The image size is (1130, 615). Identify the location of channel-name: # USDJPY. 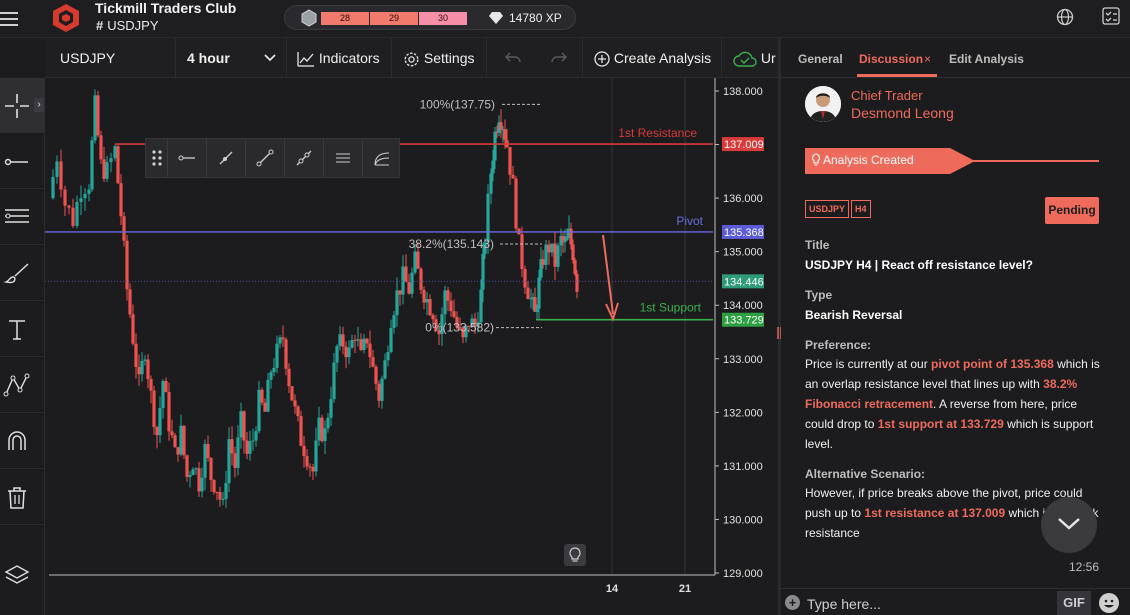
(127, 25).